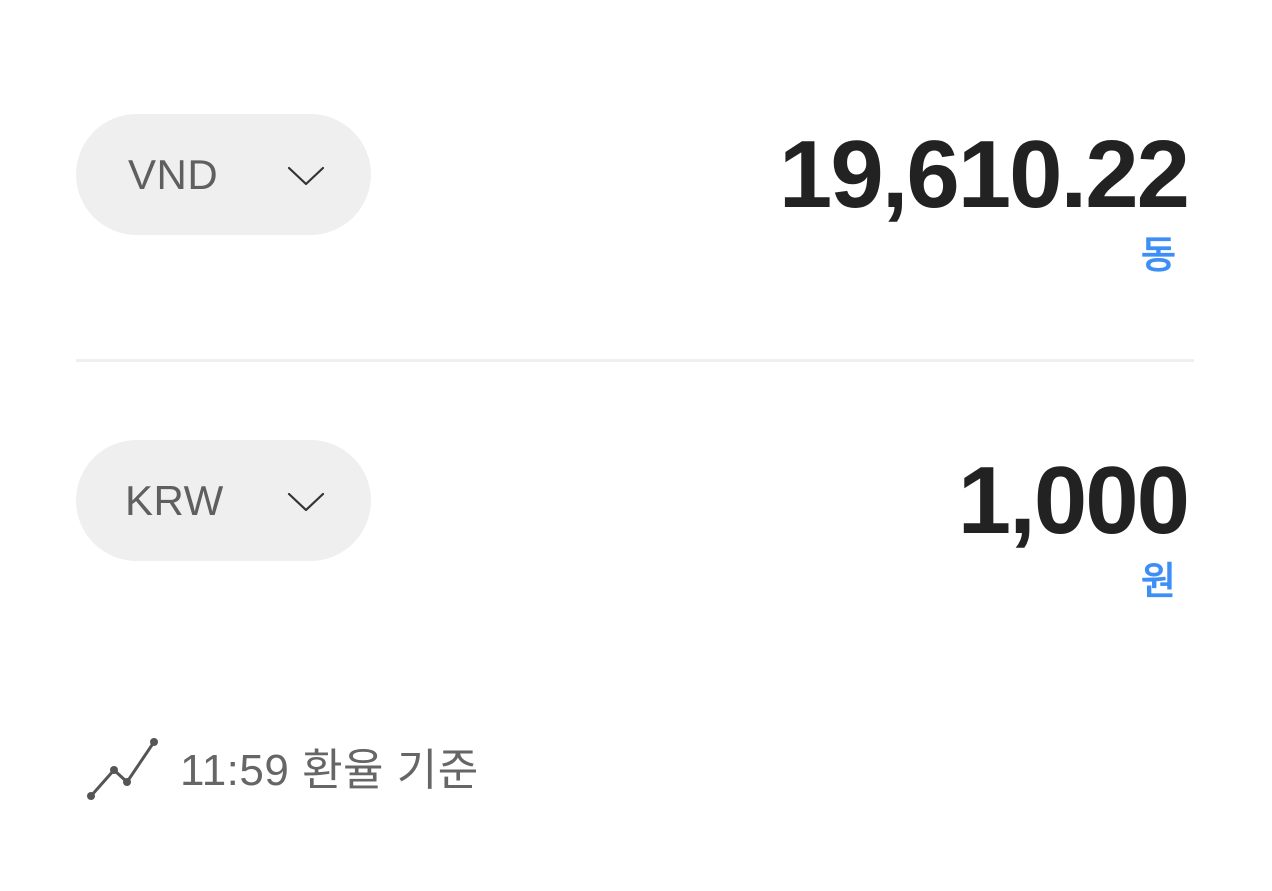  I want to click on target-amount: 1,000, so click(1074, 501).